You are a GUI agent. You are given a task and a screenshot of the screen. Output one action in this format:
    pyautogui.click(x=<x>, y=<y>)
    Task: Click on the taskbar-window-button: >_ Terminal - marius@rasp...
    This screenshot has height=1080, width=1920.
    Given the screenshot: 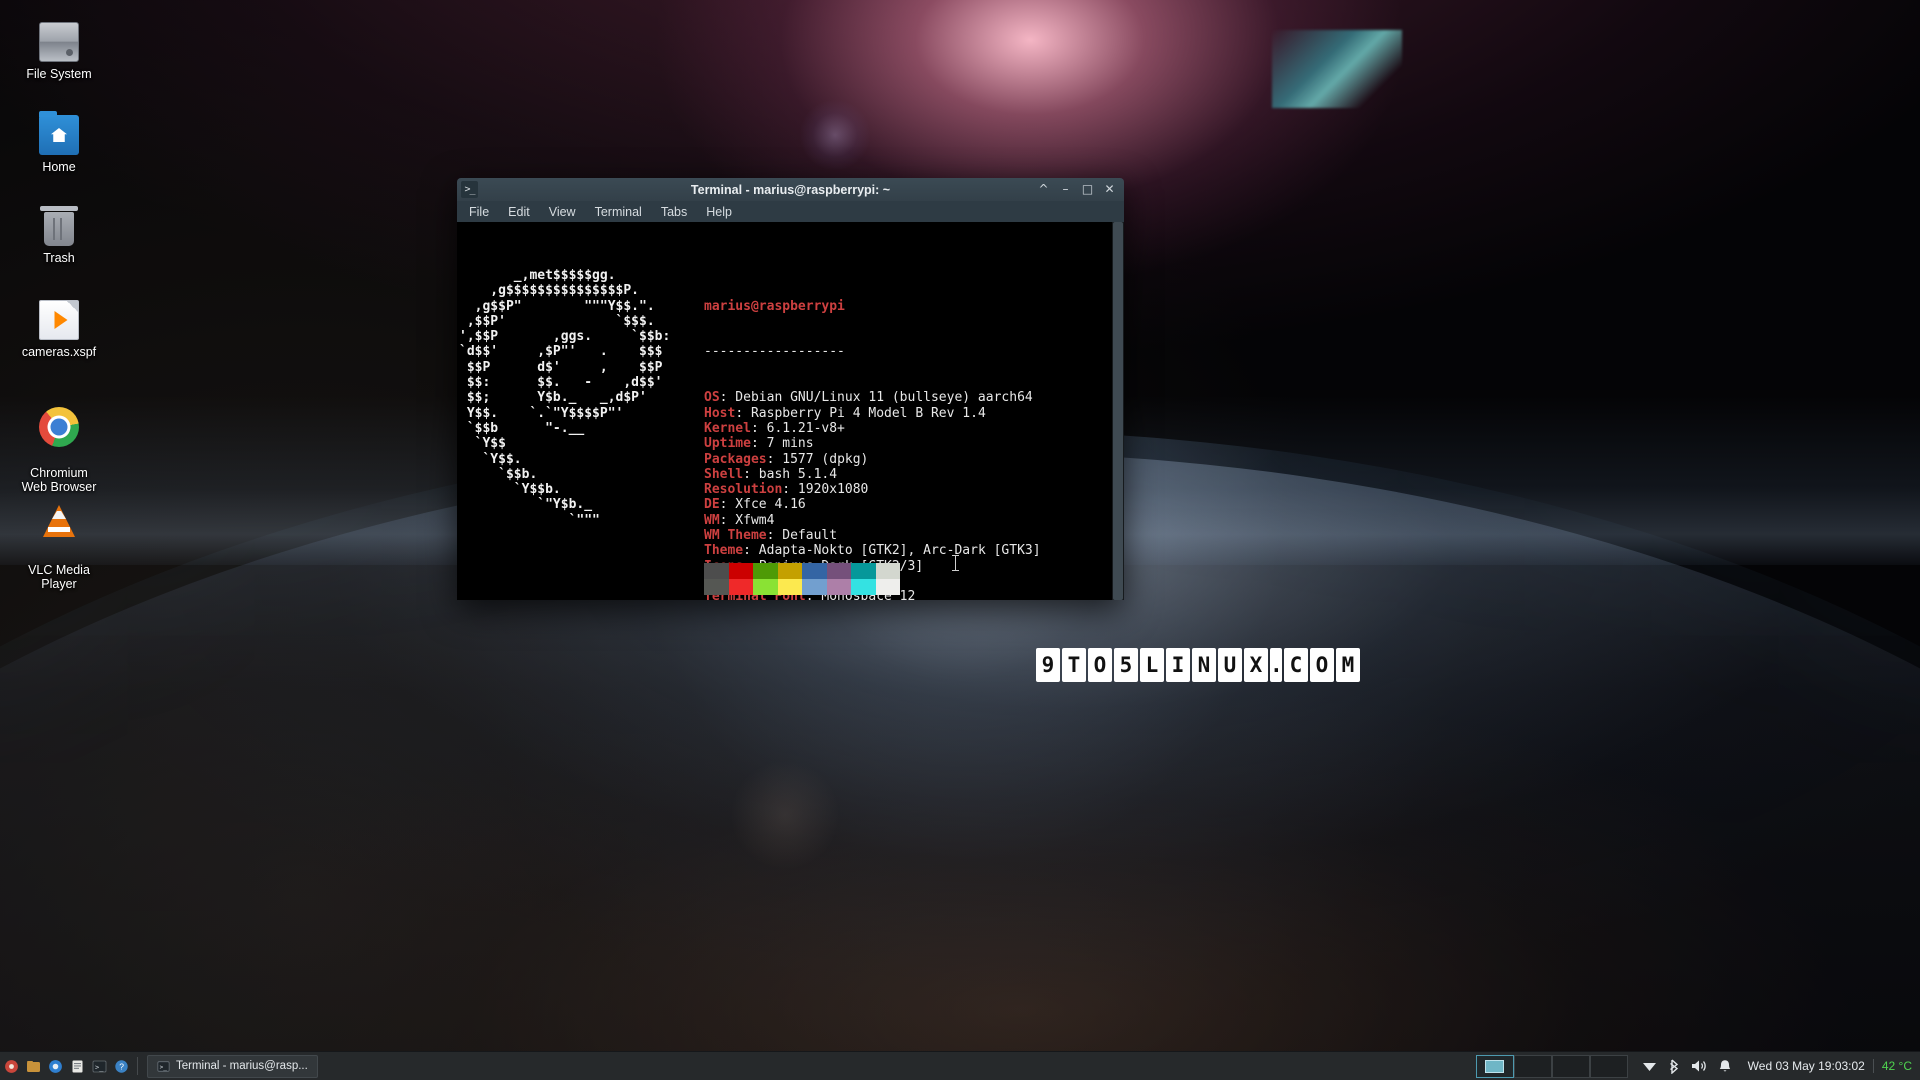 What is the action you would take?
    pyautogui.click(x=232, y=1066)
    